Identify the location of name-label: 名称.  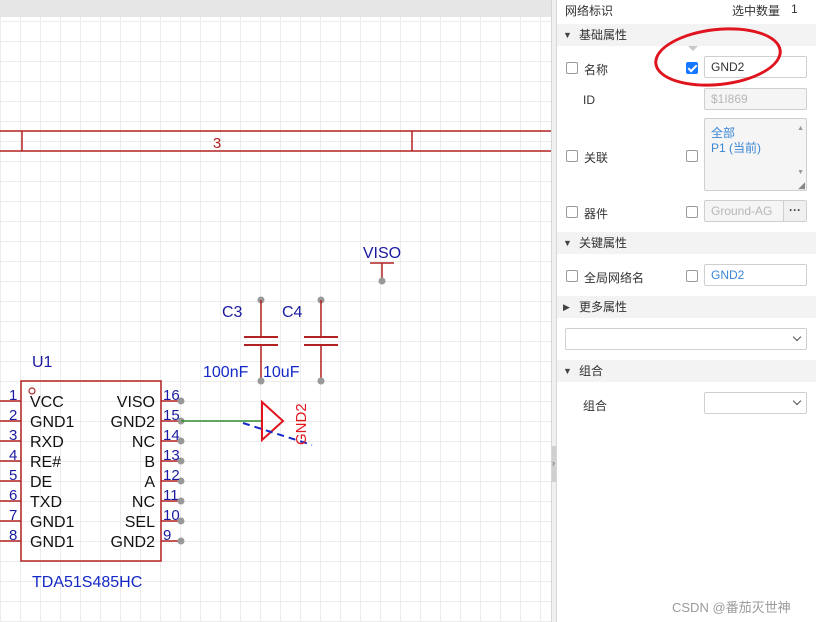
(596, 70).